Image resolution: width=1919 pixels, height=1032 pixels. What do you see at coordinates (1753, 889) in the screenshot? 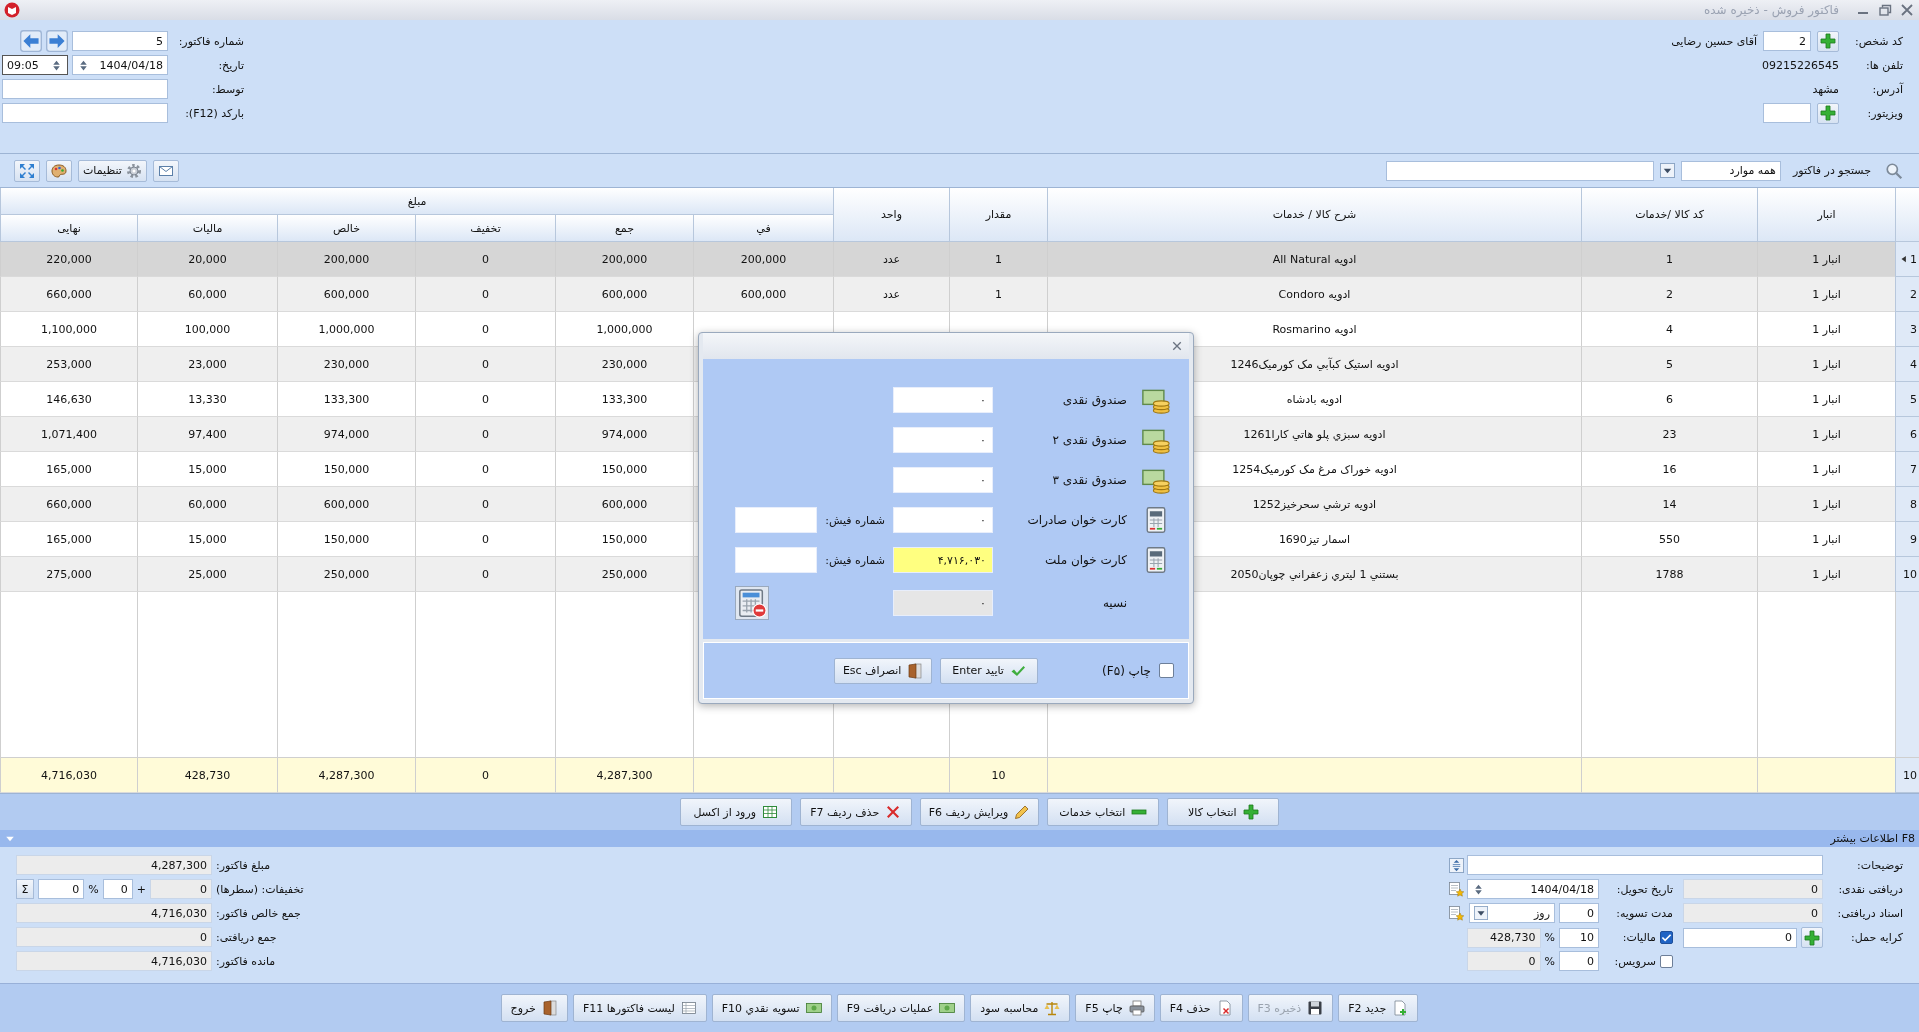
I see `cash-received-field: 0` at bounding box center [1753, 889].